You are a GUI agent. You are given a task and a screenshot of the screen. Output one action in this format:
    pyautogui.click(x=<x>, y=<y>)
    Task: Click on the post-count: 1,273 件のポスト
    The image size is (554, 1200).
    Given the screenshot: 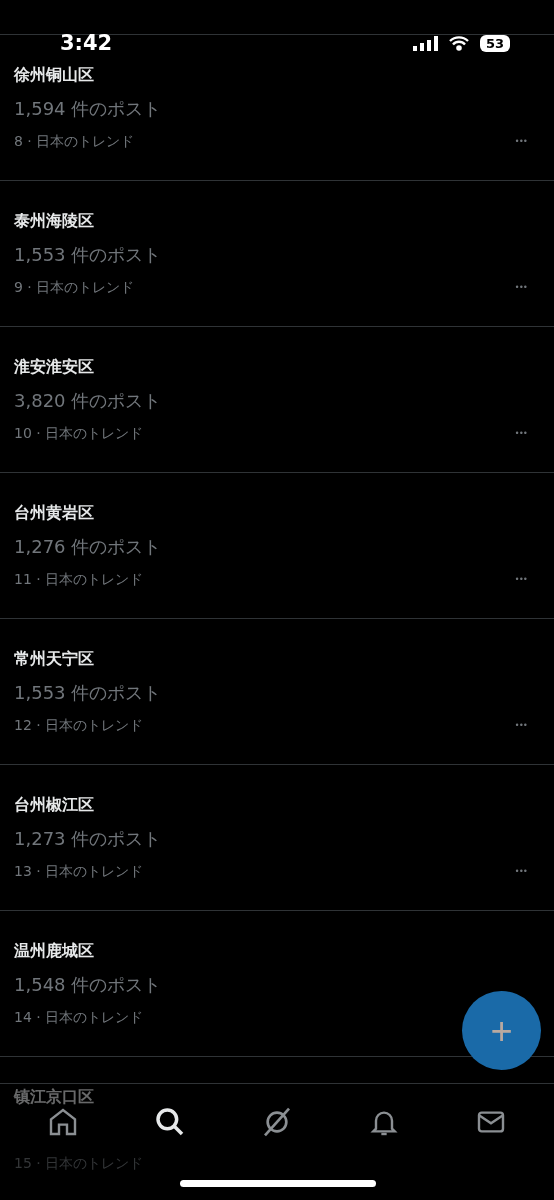 What is the action you would take?
    pyautogui.click(x=88, y=839)
    